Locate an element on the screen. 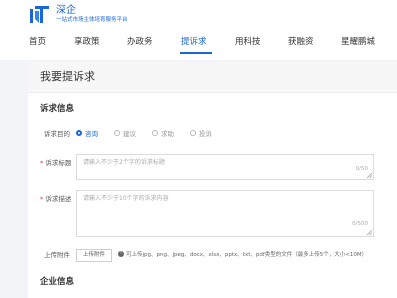 Image resolution: width=397 pixels, height=298 pixels. purpose-radio-complain: 投诉 is located at coordinates (201, 134).